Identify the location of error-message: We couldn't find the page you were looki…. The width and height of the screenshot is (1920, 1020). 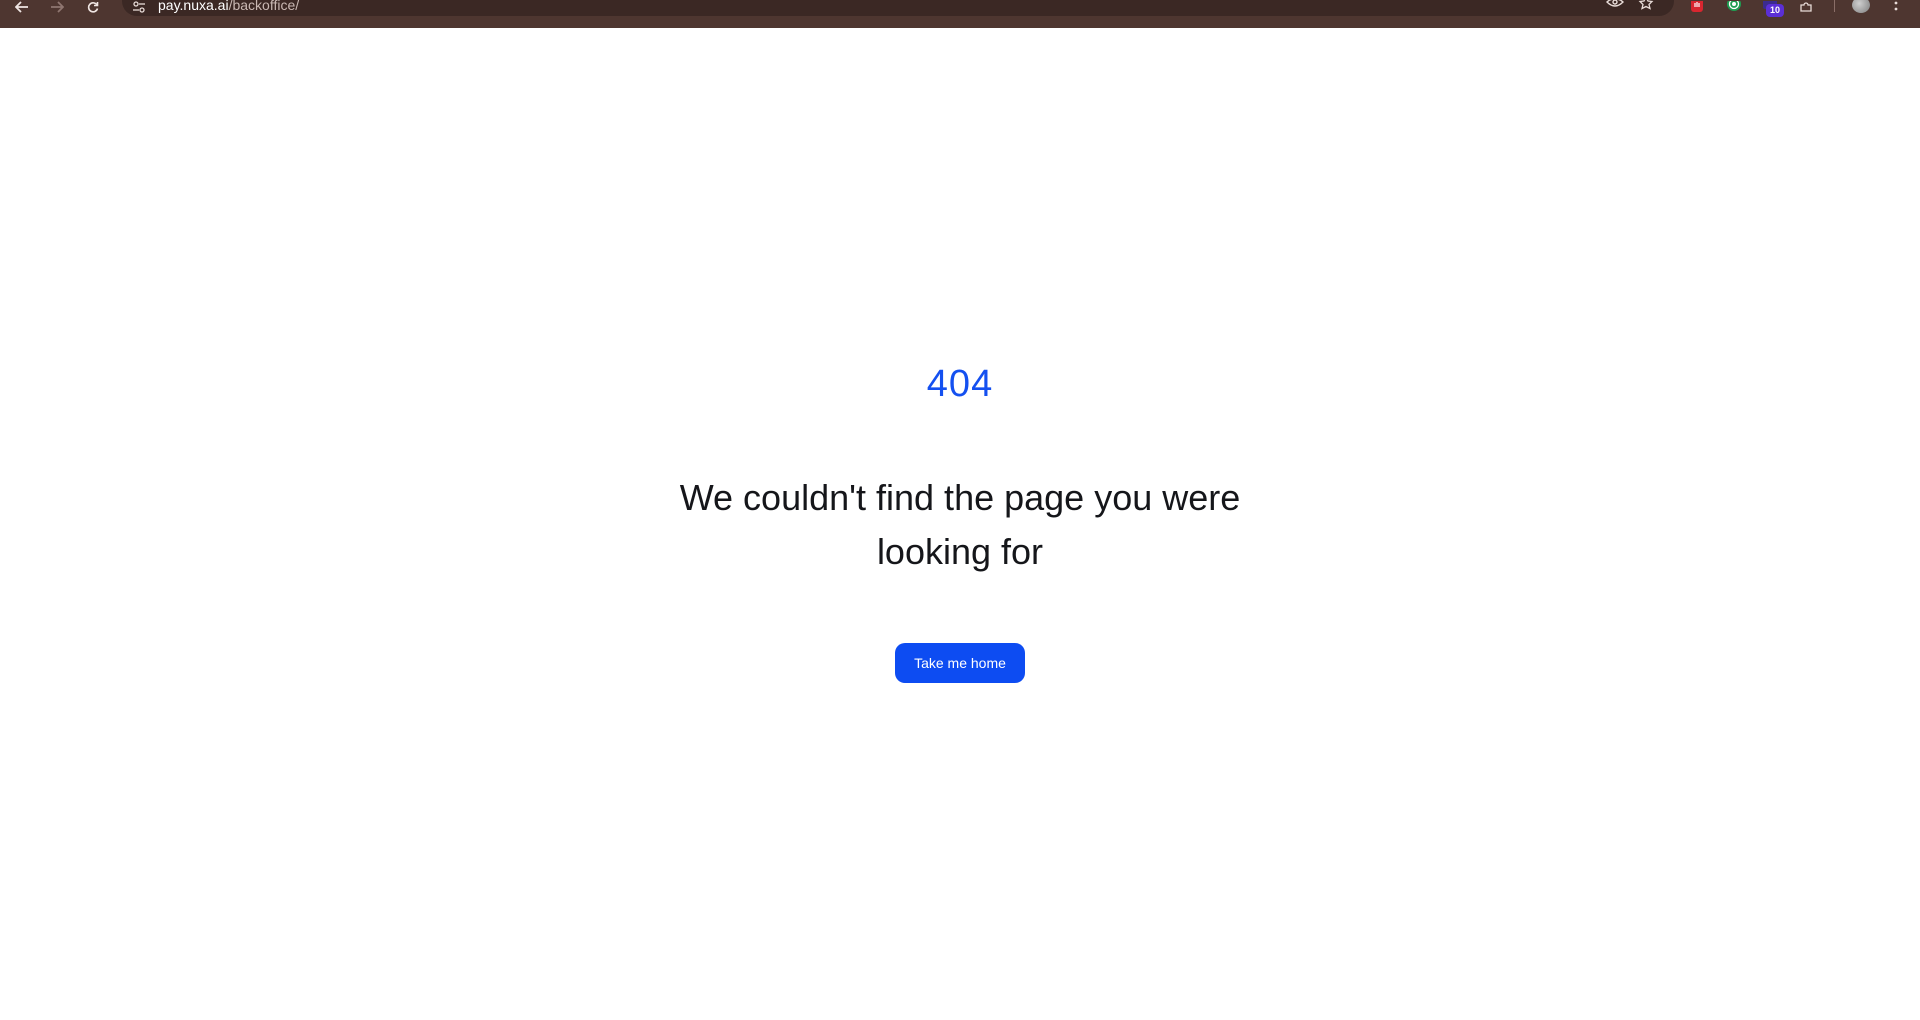
(960, 524).